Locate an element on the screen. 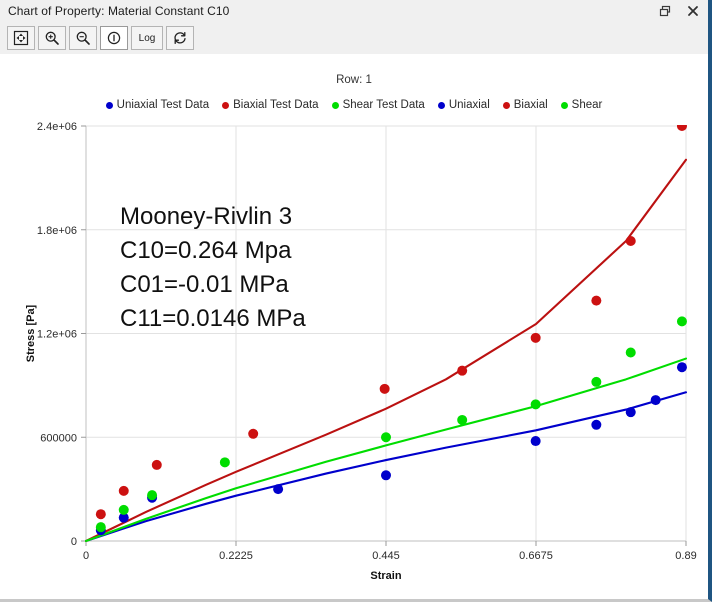  x-tick-label: 0.89 is located at coordinates (685, 556).